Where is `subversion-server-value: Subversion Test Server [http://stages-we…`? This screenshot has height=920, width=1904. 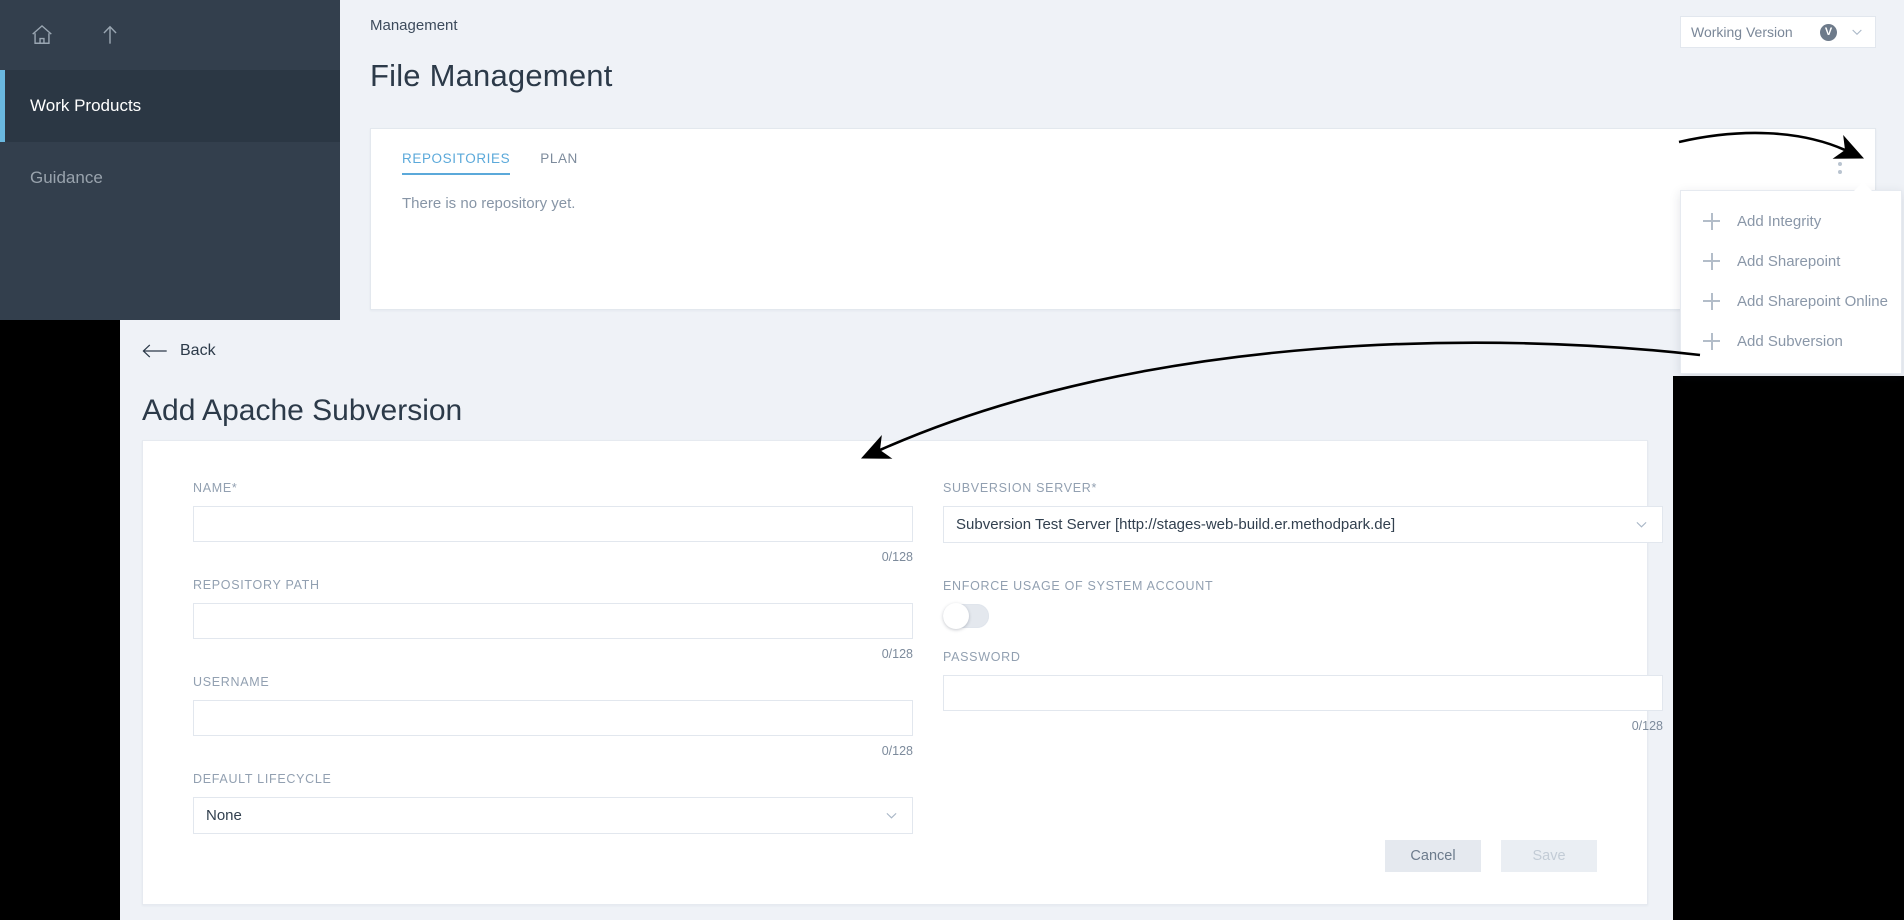
subversion-server-value: Subversion Test Server [http://stages-we… is located at coordinates (1176, 524).